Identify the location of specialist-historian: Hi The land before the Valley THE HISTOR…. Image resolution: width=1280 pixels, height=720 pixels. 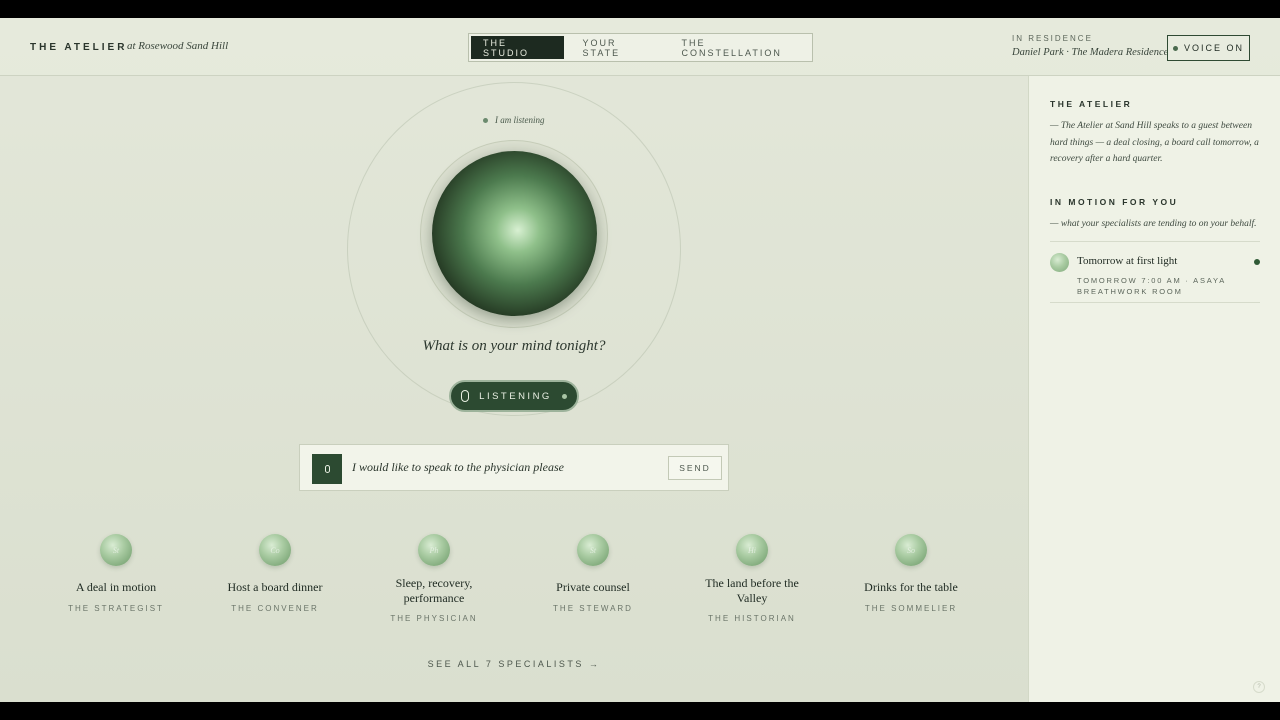
(752, 578).